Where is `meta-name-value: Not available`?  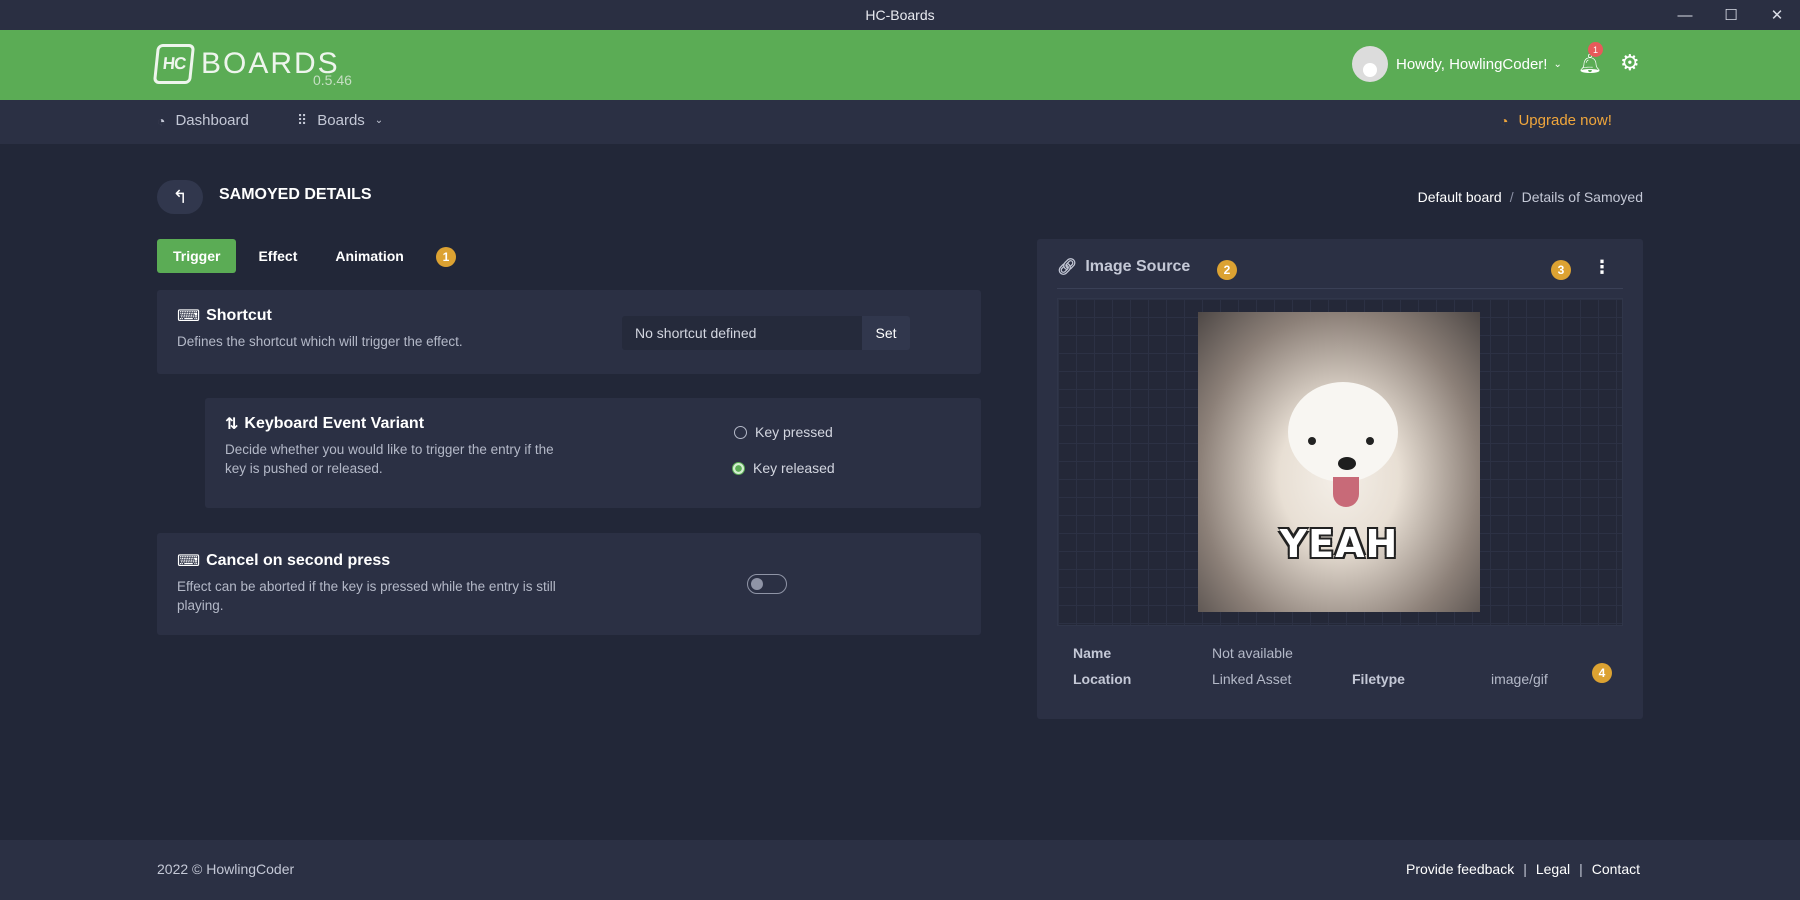 meta-name-value: Not available is located at coordinates (1252, 653).